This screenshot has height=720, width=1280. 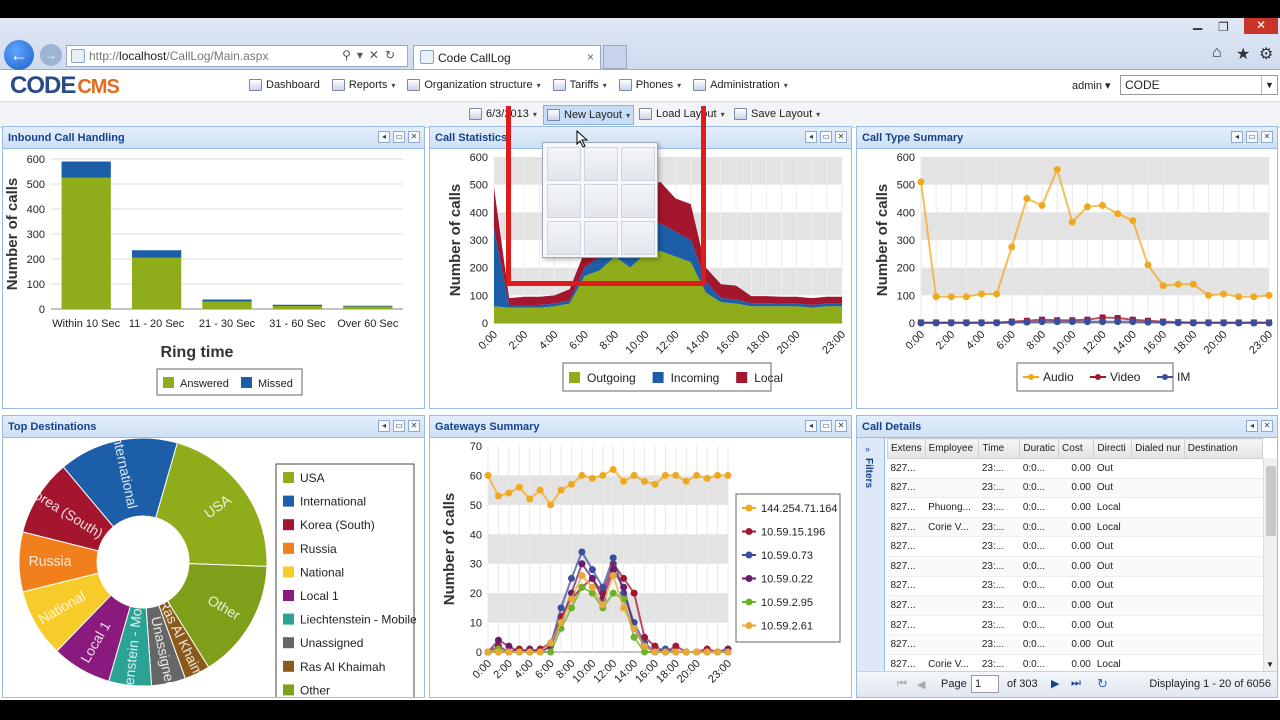 I want to click on y-tick-label: 100, so click(x=479, y=296).